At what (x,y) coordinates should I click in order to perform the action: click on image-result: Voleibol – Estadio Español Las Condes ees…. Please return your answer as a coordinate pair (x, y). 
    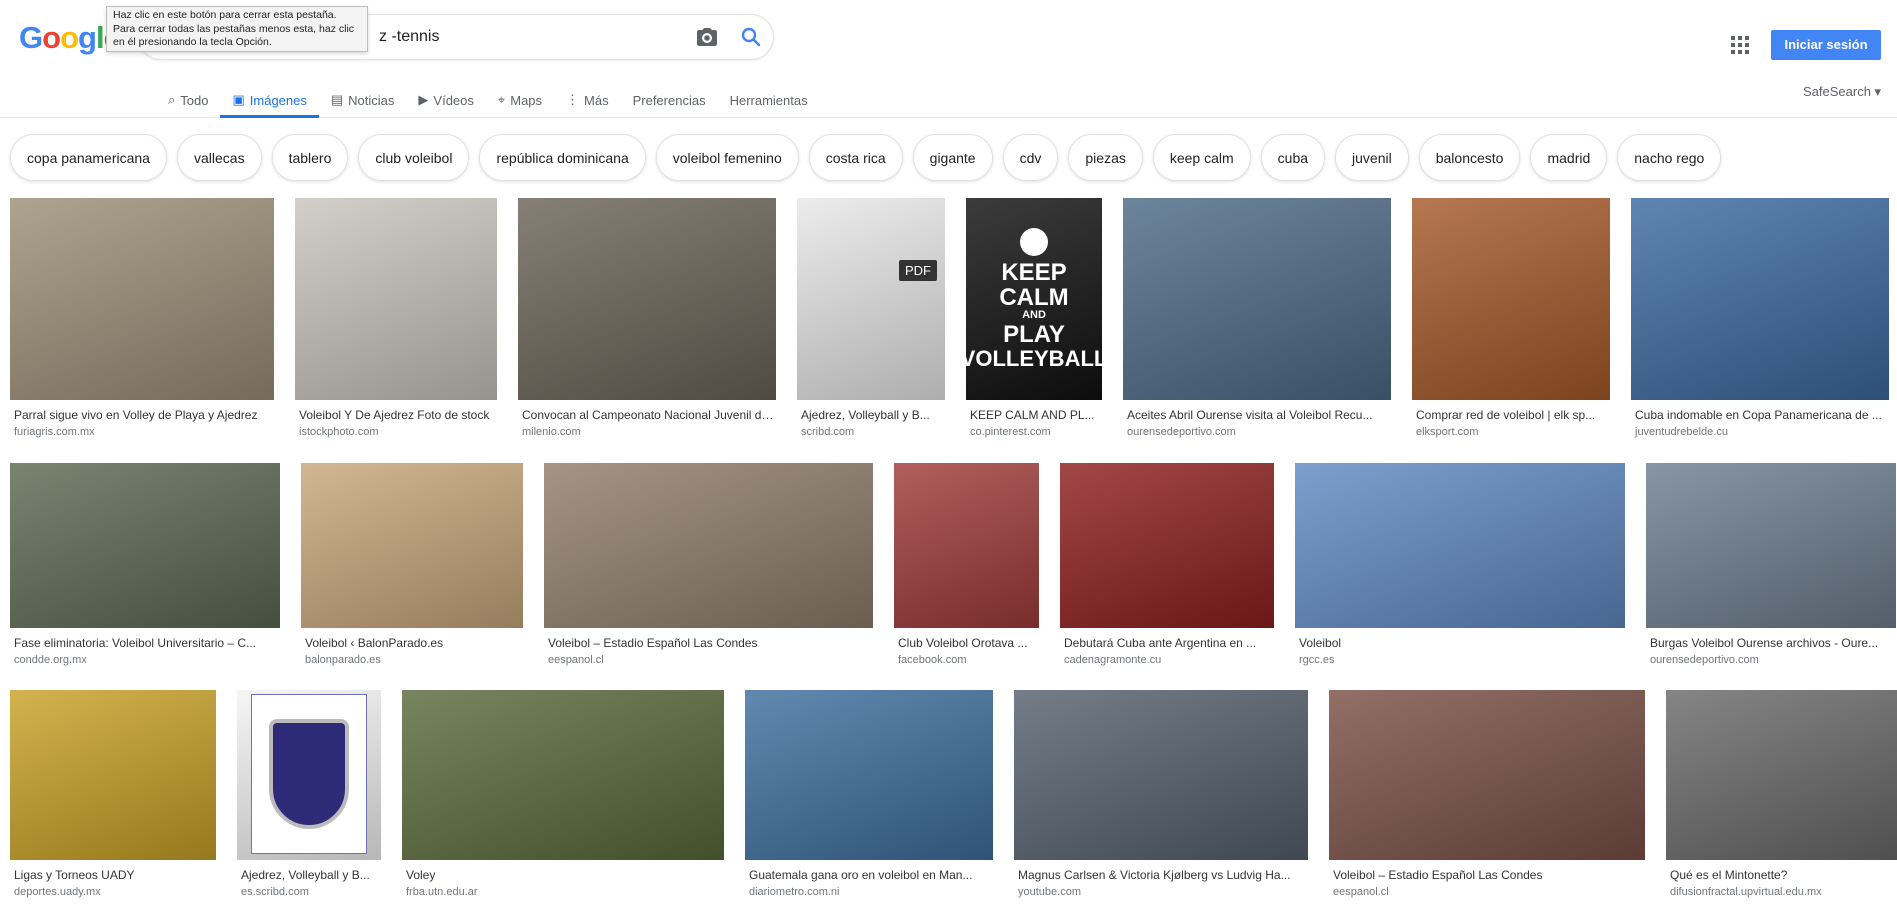
    Looking at the image, I should click on (708, 564).